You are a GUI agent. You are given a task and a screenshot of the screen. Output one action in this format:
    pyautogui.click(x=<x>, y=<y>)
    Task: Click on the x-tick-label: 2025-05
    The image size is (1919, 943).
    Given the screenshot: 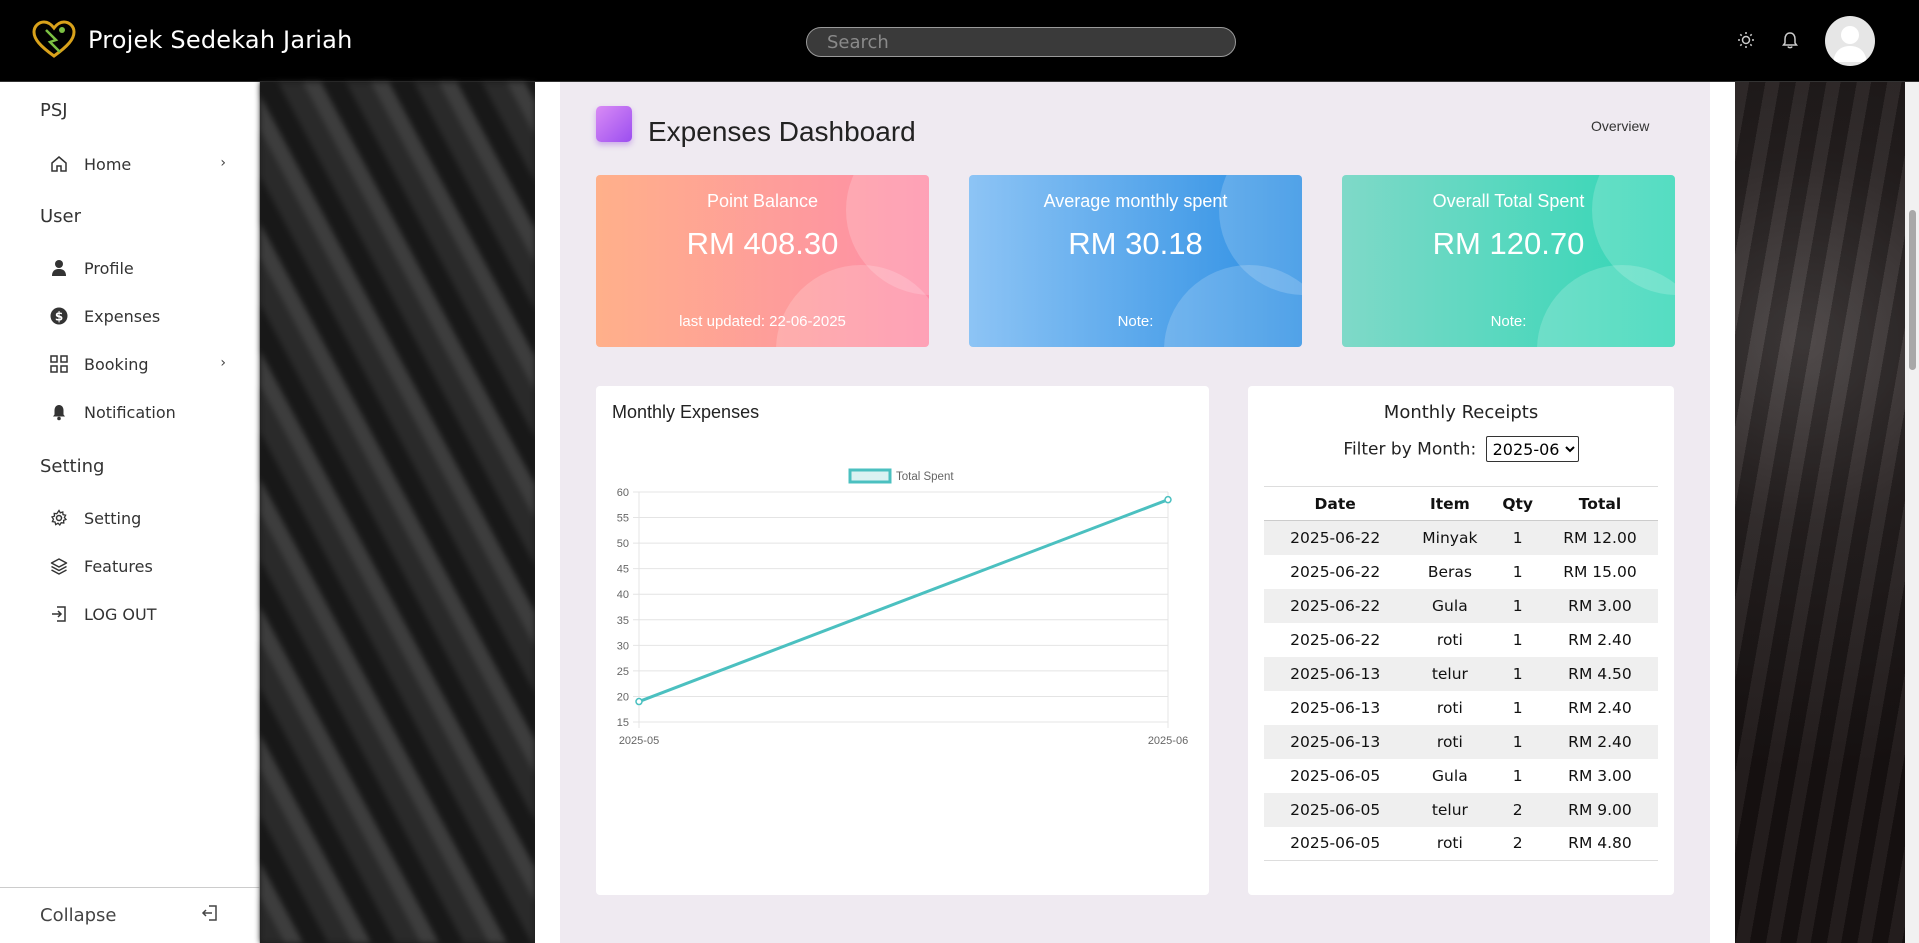 What is the action you would take?
    pyautogui.click(x=639, y=741)
    